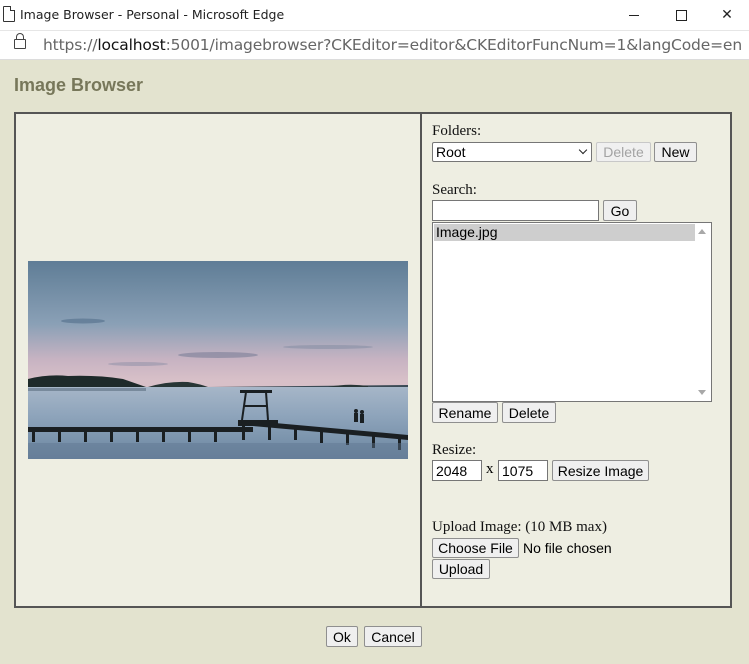 The image size is (749, 664). Describe the element at coordinates (421, 360) in the screenshot. I see `panel-divider` at that location.